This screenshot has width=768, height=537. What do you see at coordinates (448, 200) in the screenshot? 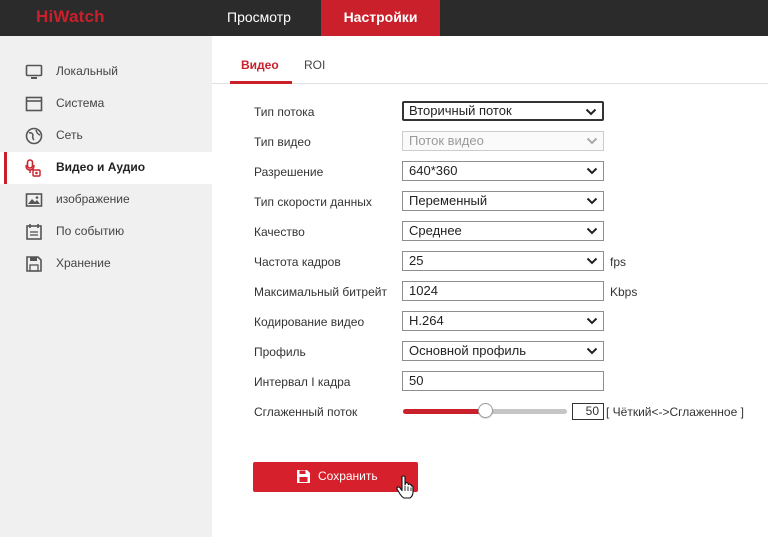
I see `bitrate-type-value: Переменный` at bounding box center [448, 200].